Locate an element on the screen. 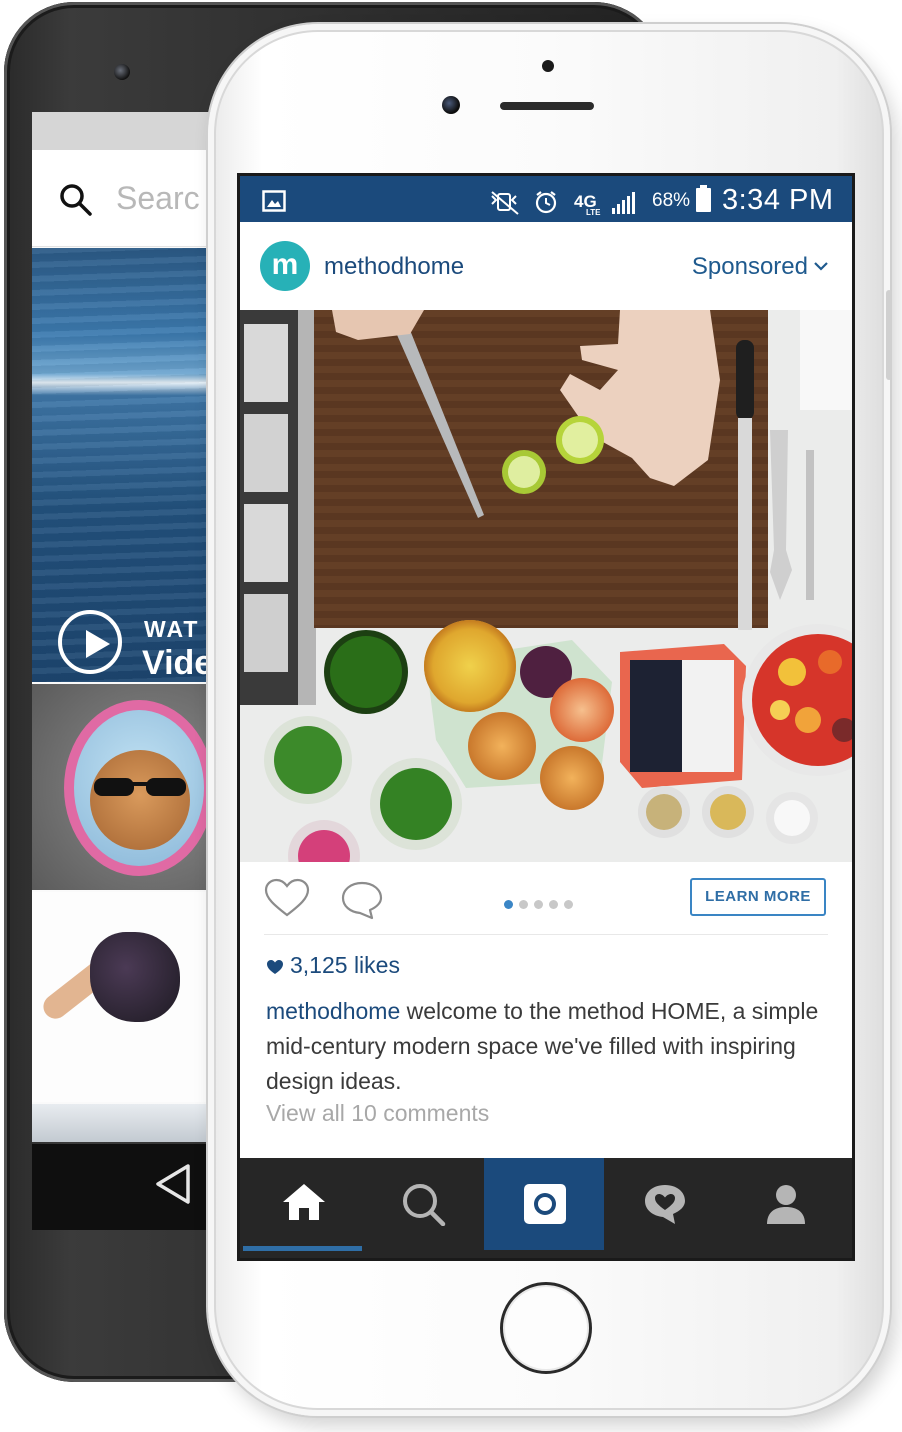 This screenshot has width=902, height=1432. status-icons: 4G LTE is located at coordinates (563, 203).